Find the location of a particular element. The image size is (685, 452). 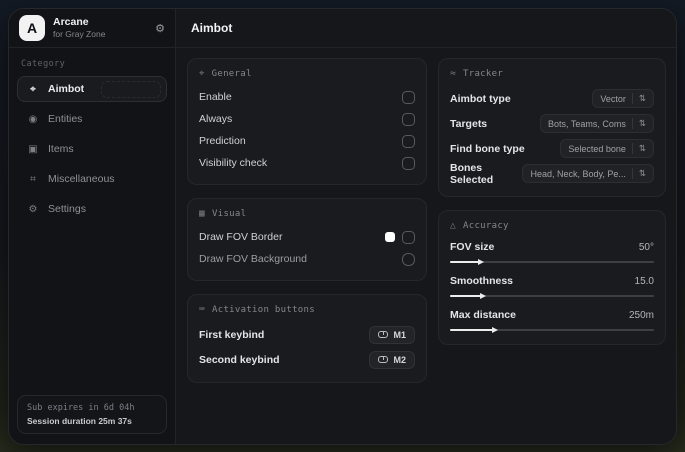

bones-selected-select: Head, Neck, Body, Pe... ⇅ is located at coordinates (588, 173).